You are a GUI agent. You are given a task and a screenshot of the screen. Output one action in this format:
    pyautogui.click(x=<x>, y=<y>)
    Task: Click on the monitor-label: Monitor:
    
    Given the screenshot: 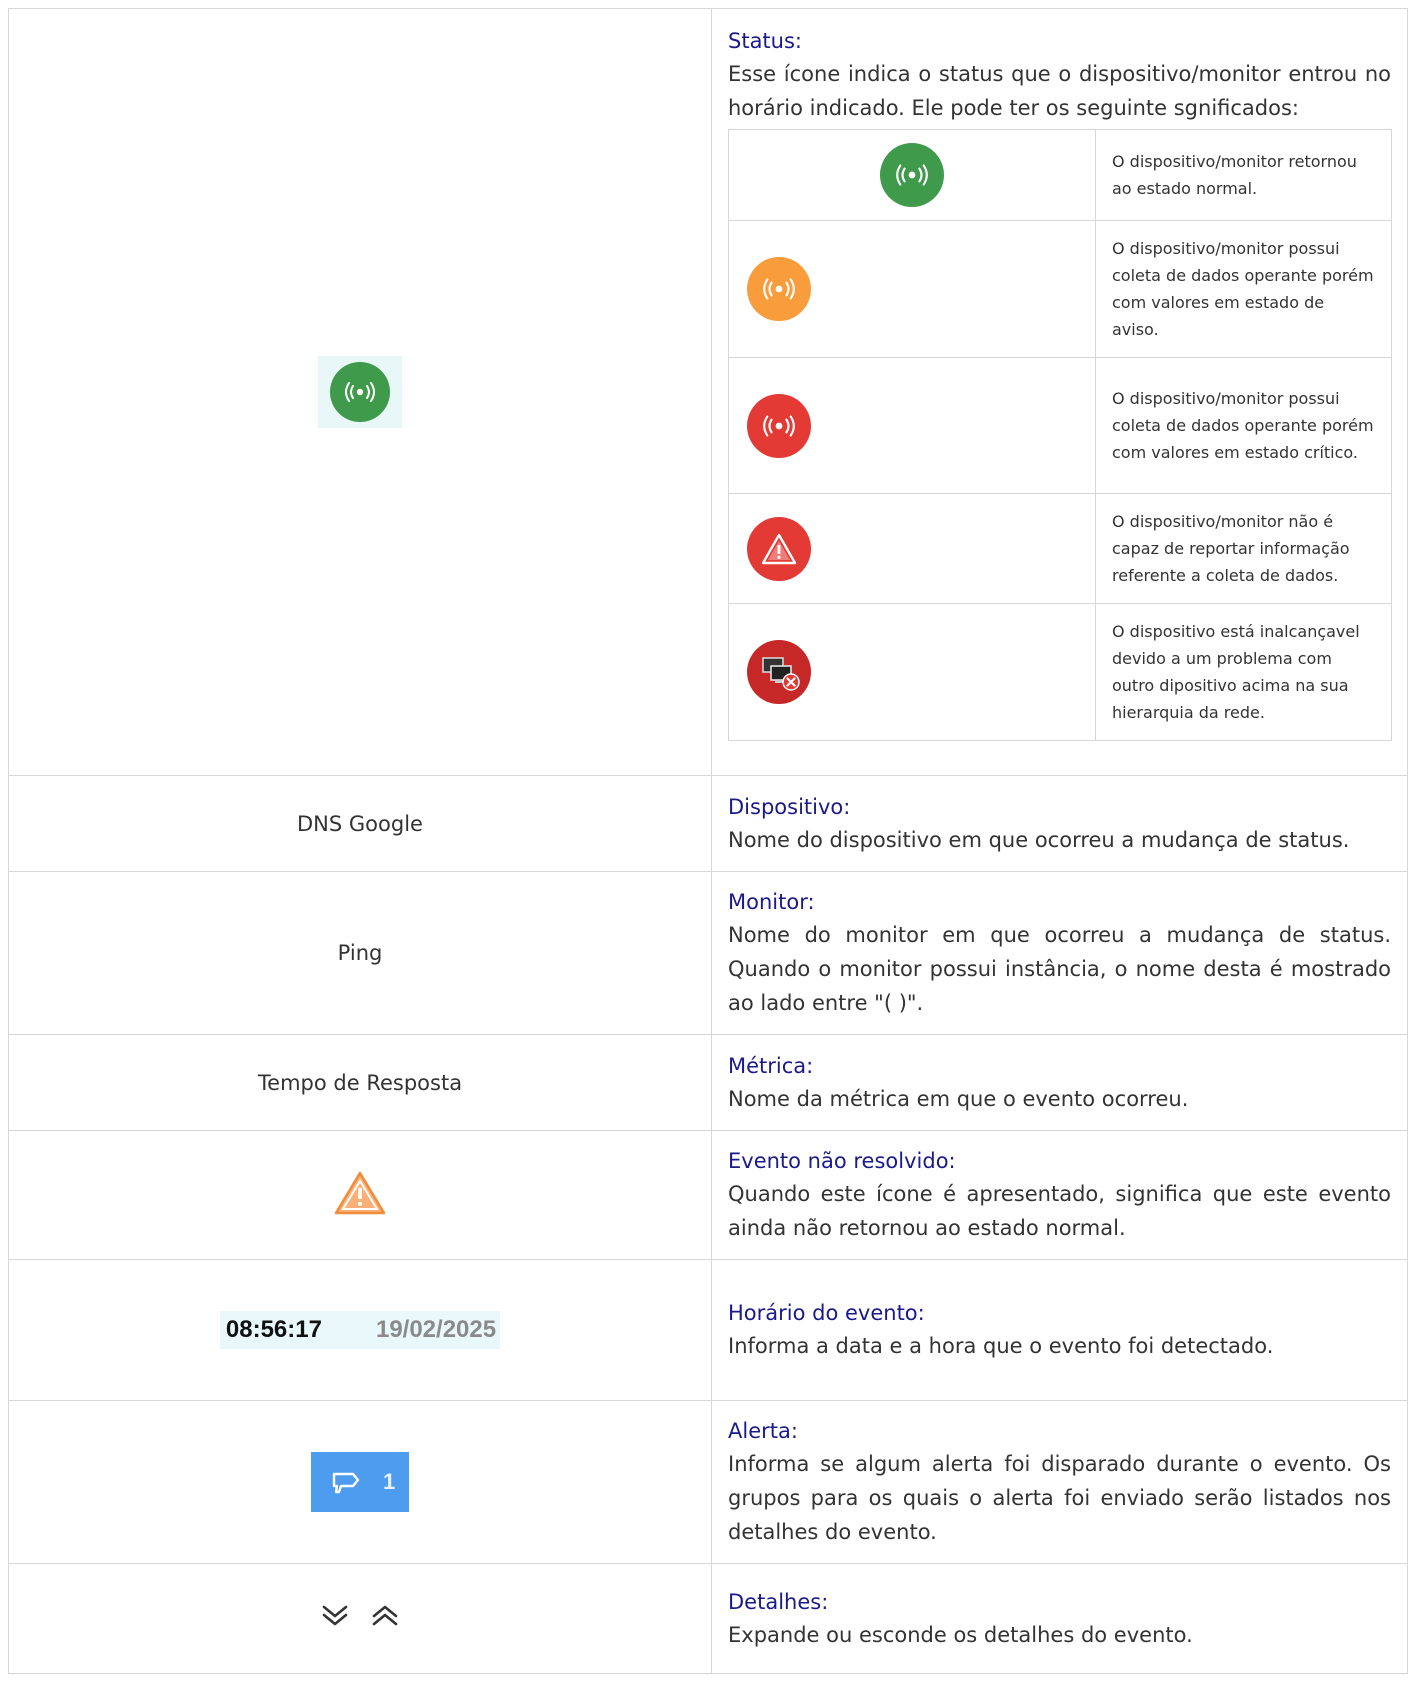 What is the action you would take?
    pyautogui.click(x=771, y=902)
    